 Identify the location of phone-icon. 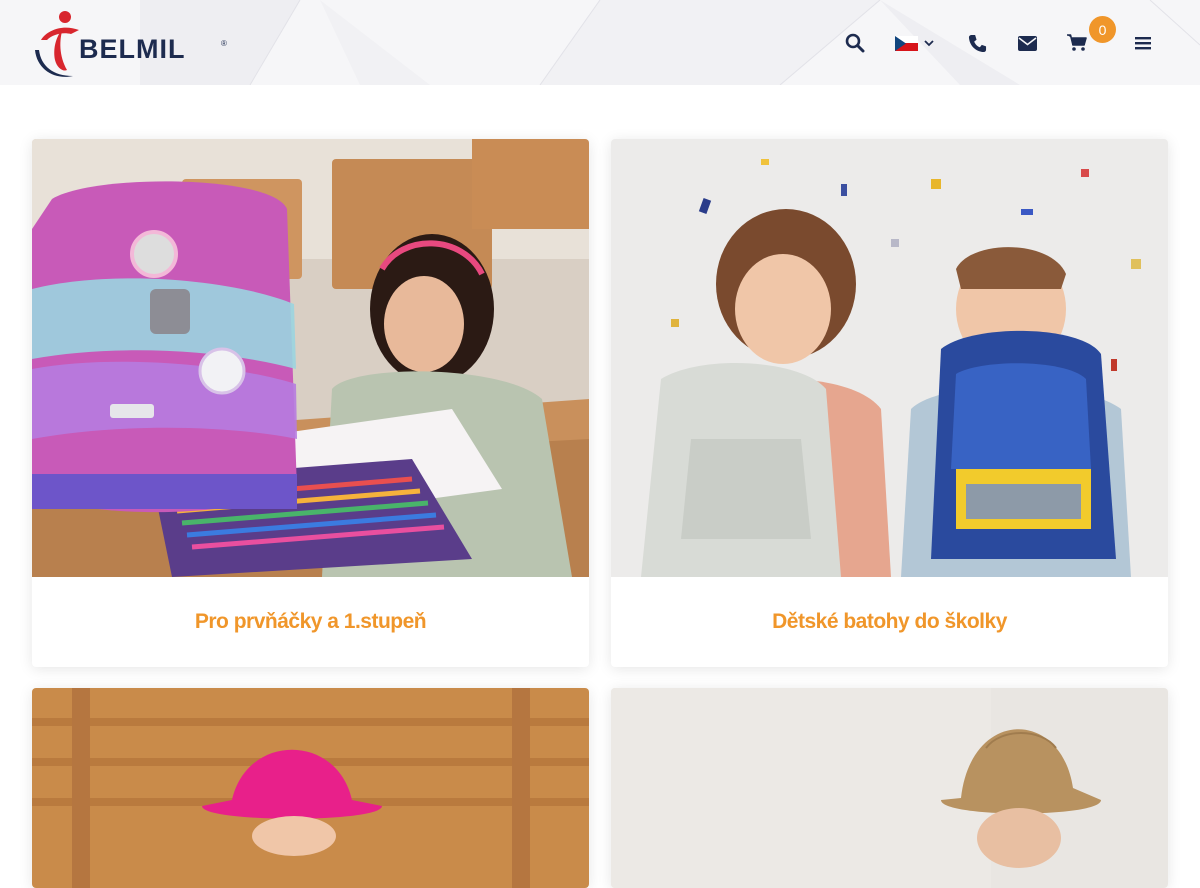
(977, 43).